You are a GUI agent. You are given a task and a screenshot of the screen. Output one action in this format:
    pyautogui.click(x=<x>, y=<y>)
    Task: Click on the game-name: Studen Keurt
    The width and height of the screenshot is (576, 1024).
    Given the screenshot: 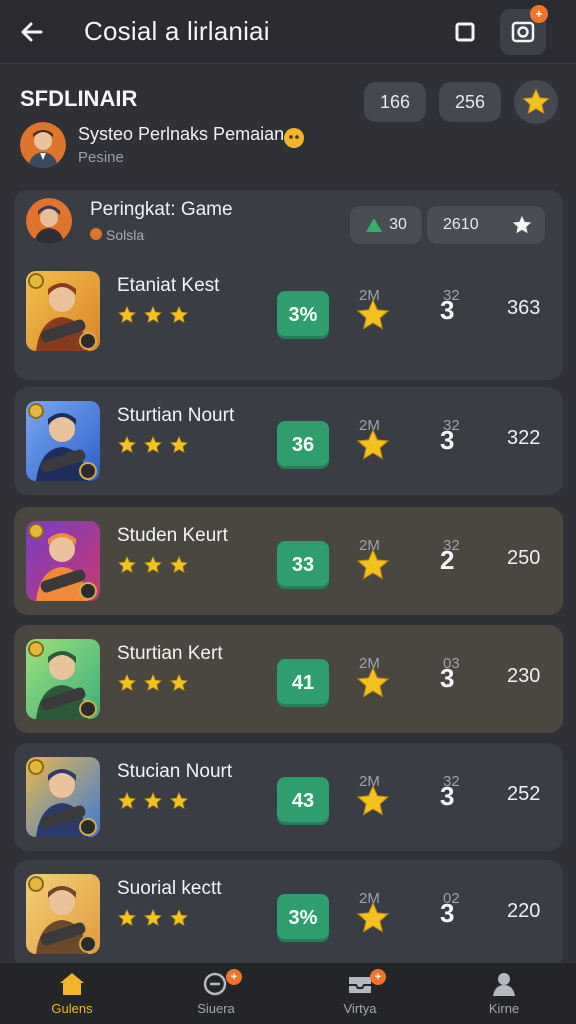 What is the action you would take?
    pyautogui.click(x=172, y=535)
    